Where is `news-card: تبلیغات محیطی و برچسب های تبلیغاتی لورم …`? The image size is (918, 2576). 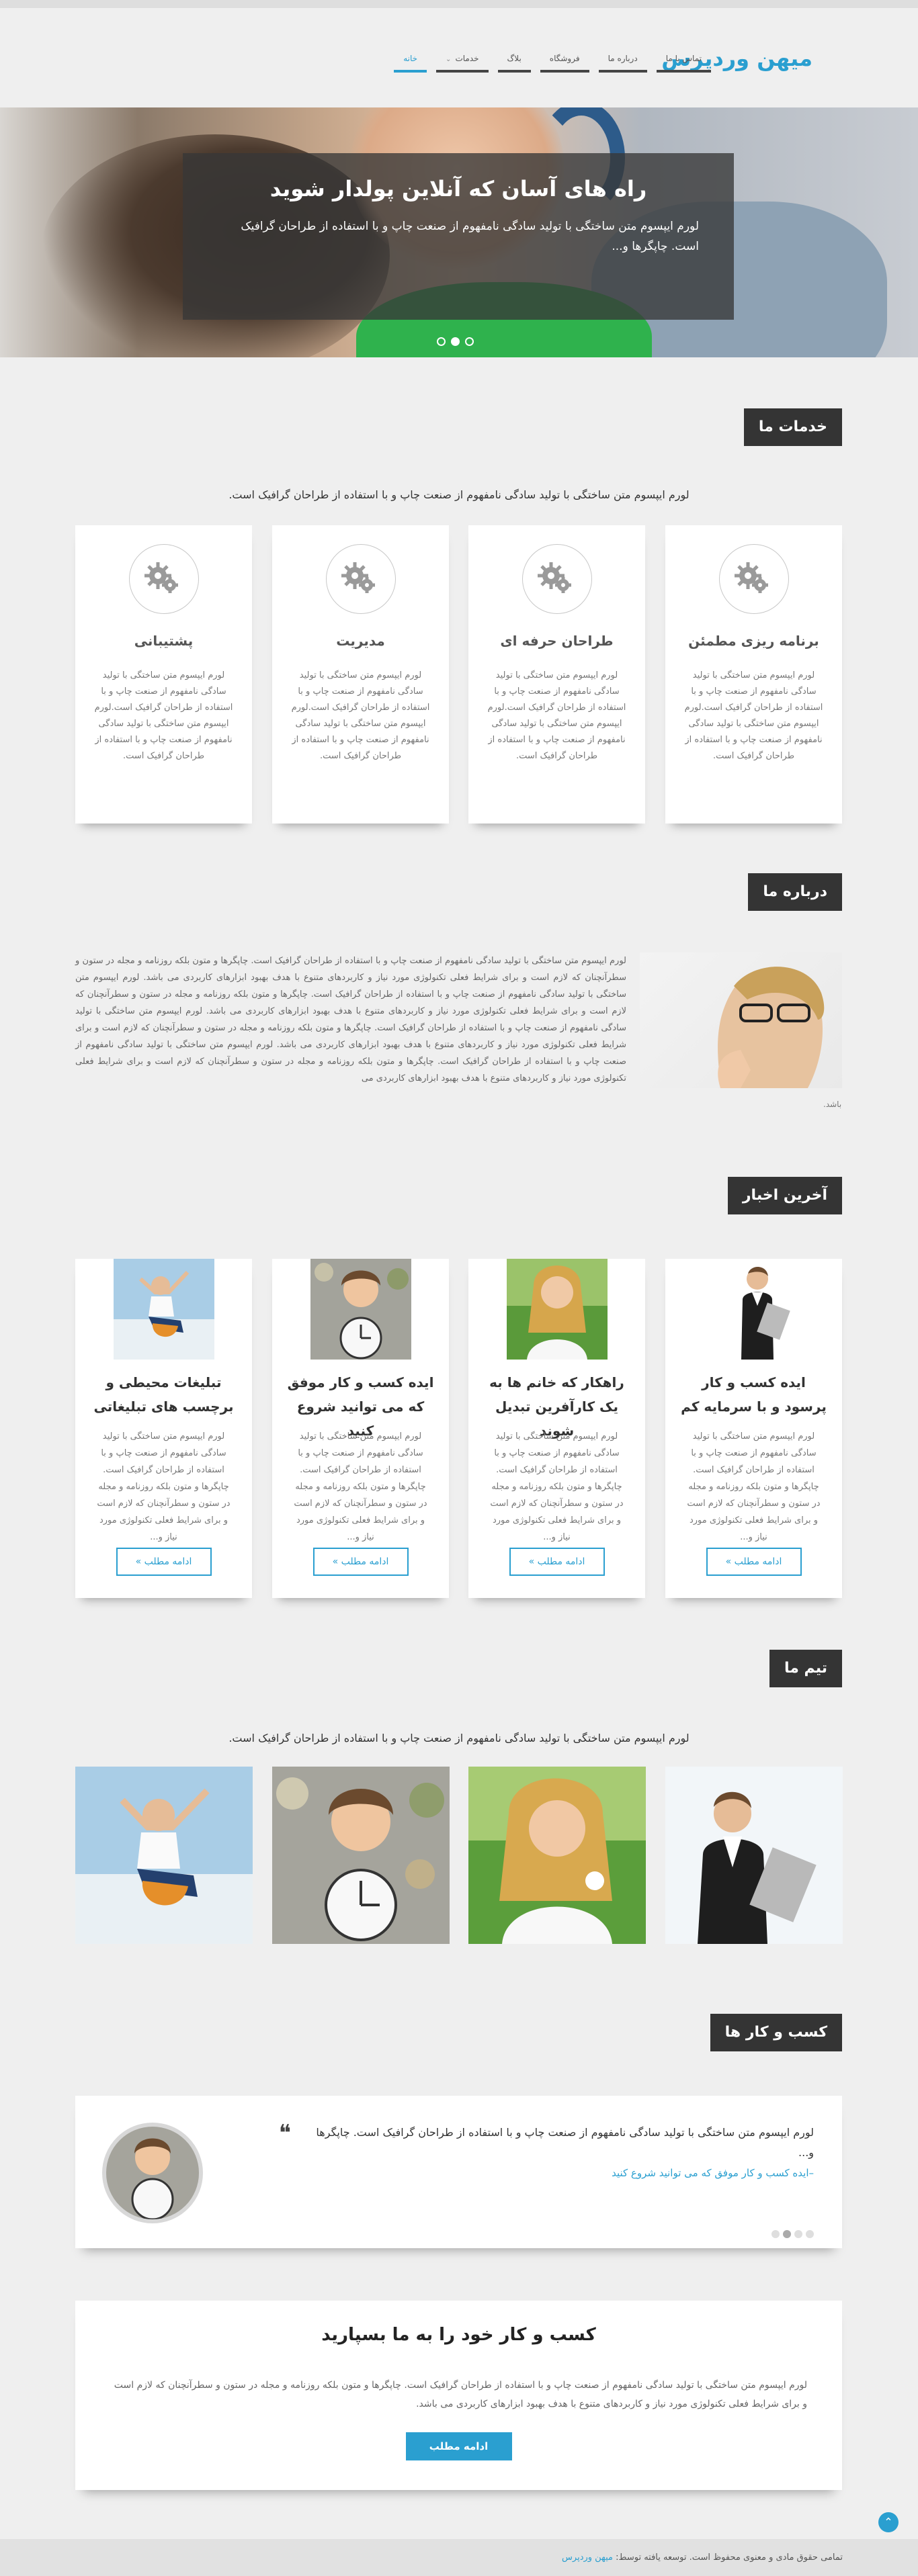 news-card: تبلیغات محیطی و برچسب های تبلیغاتی لورم … is located at coordinates (163, 1428).